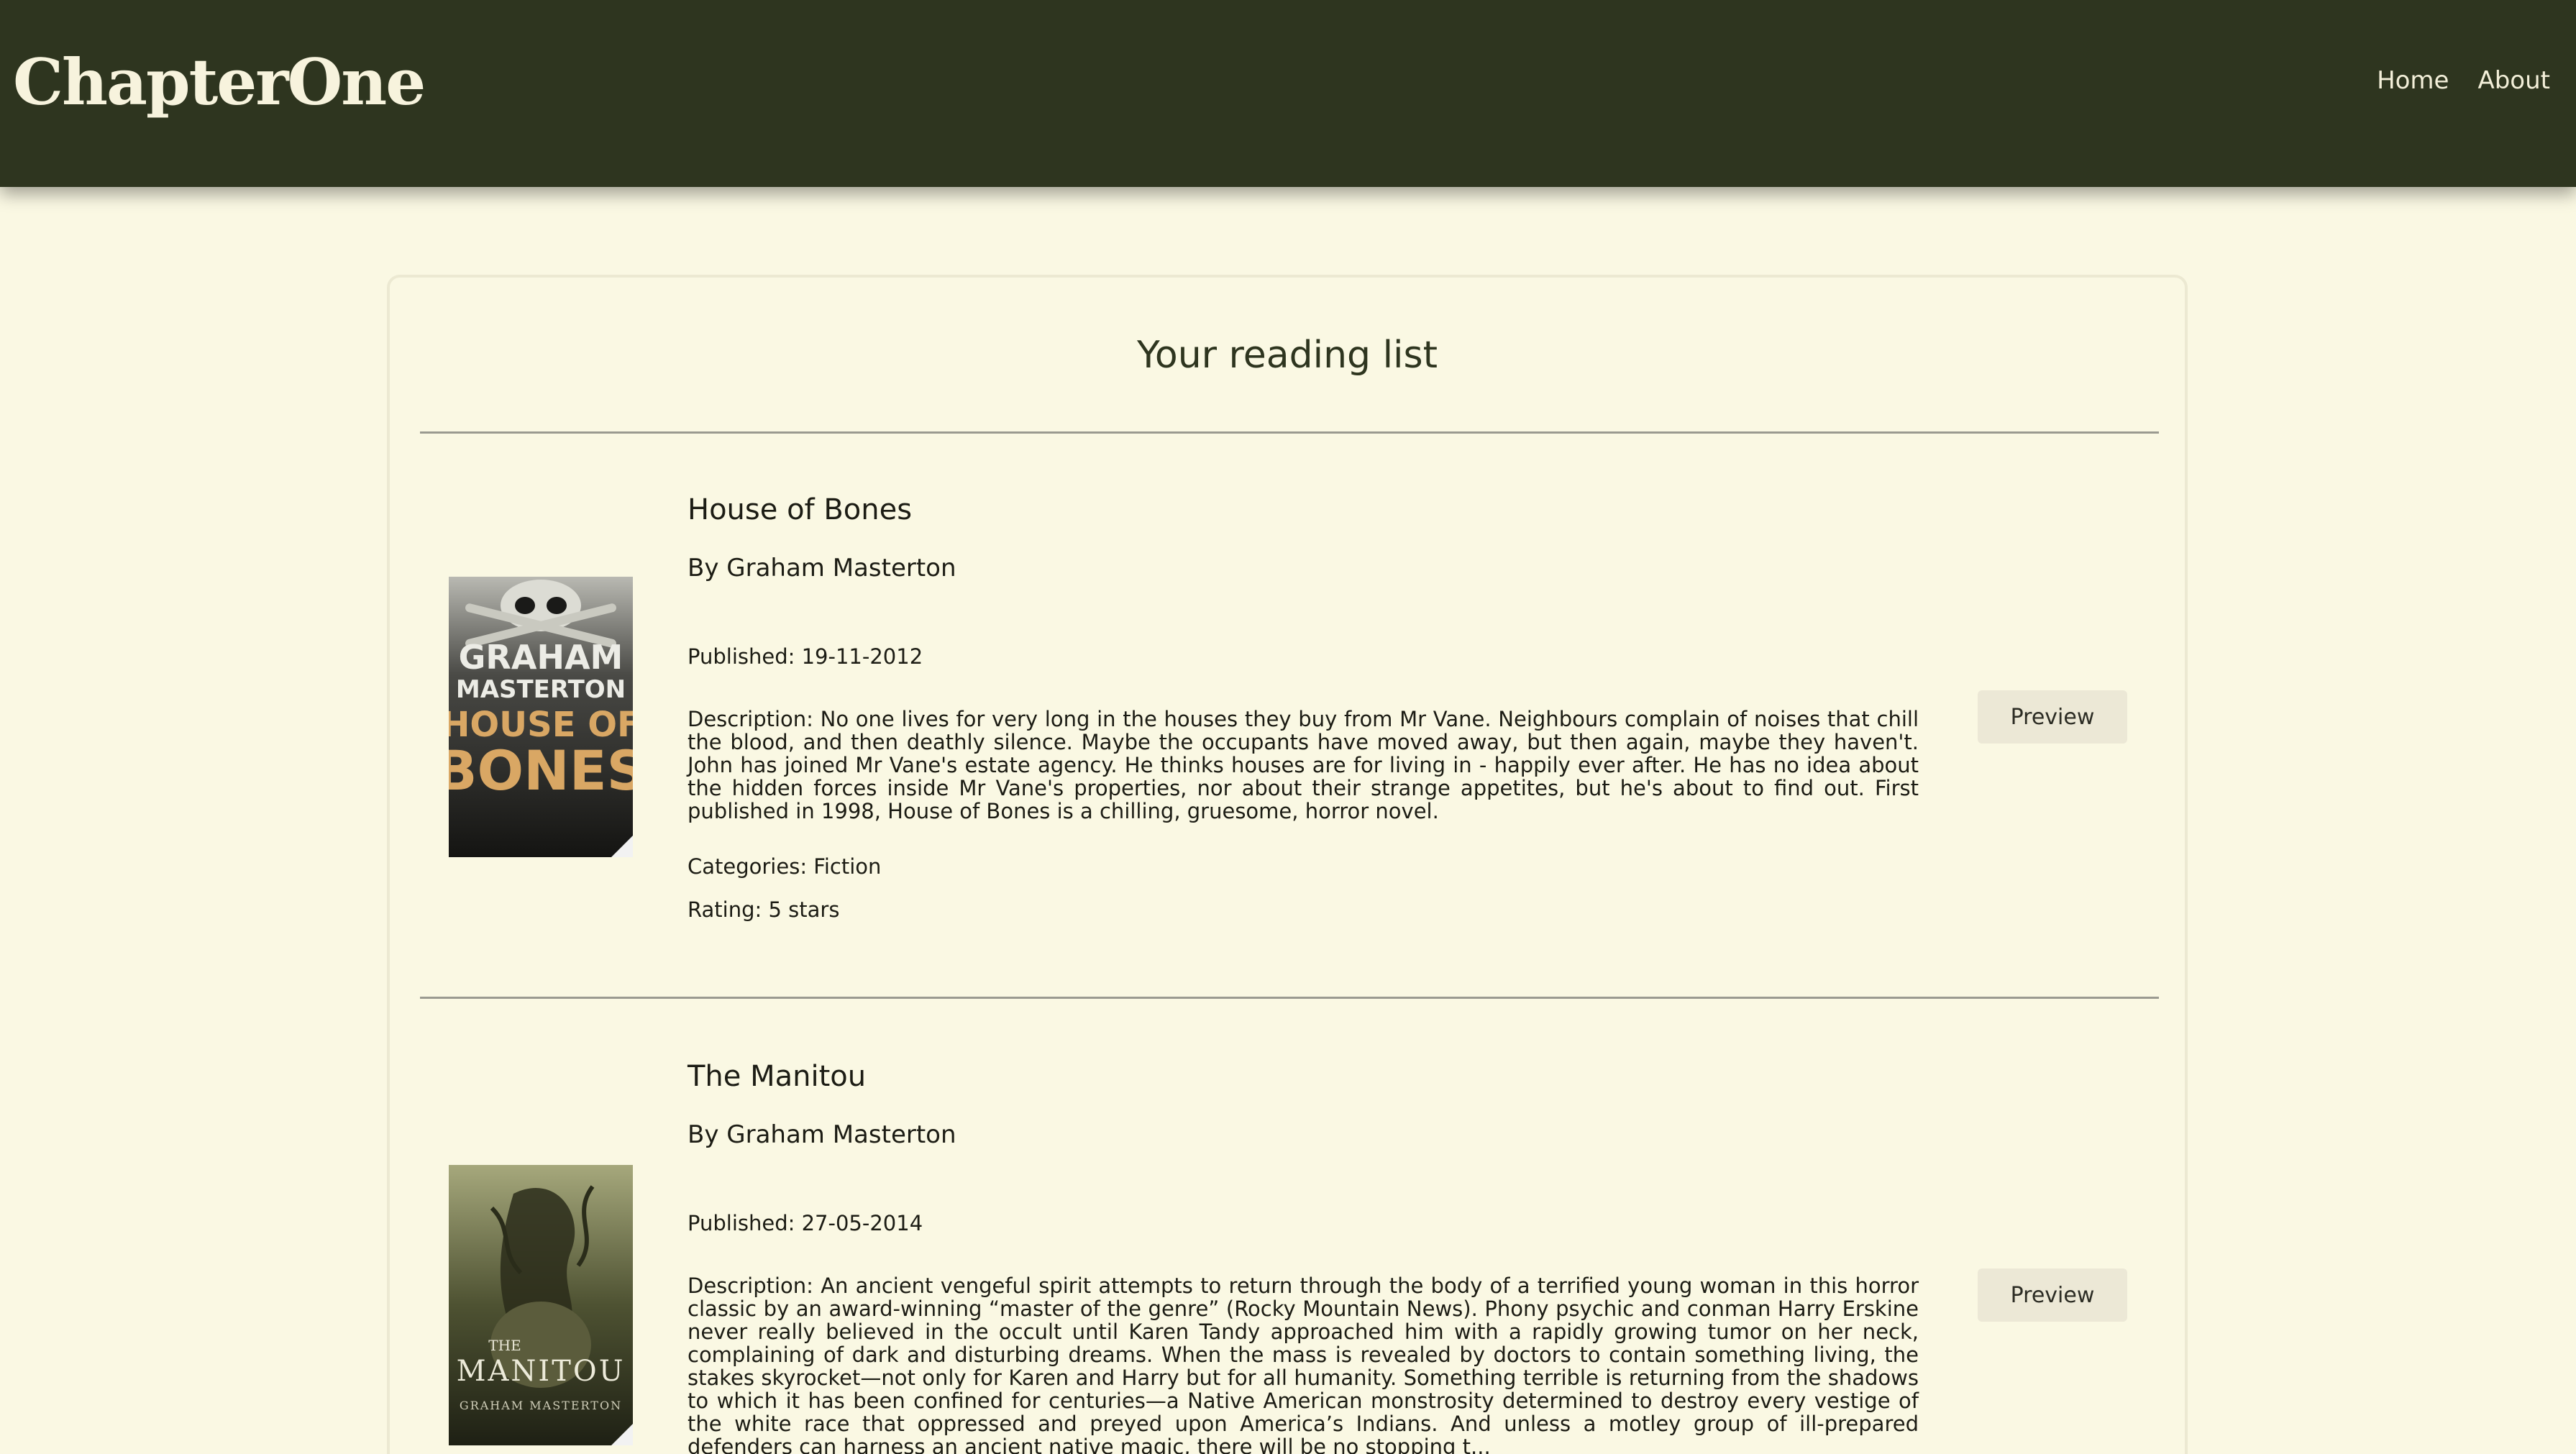 Image resolution: width=2576 pixels, height=1454 pixels. What do you see at coordinates (785, 867) in the screenshot?
I see `book-categories: Categories: Fiction` at bounding box center [785, 867].